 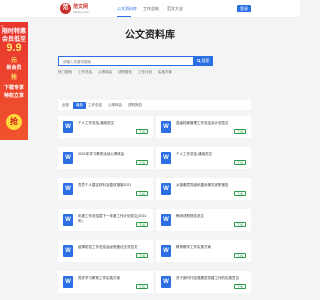 What do you see at coordinates (145, 72) in the screenshot?
I see `hot-search-link: 工作计划` at bounding box center [145, 72].